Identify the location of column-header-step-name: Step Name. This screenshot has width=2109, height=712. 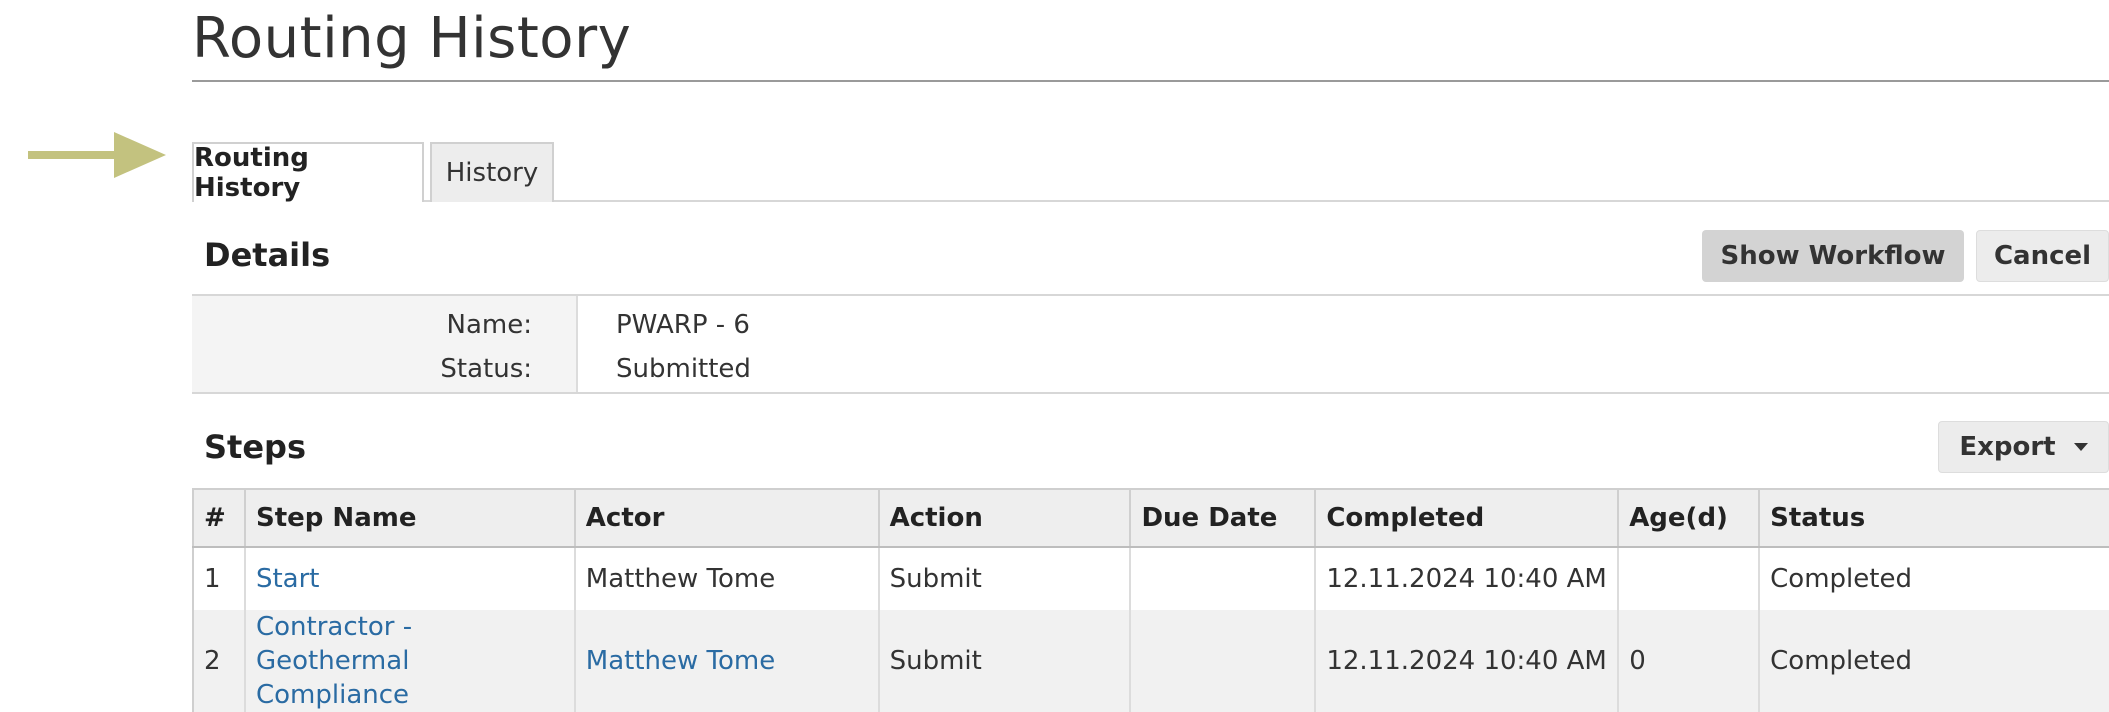
(409, 518).